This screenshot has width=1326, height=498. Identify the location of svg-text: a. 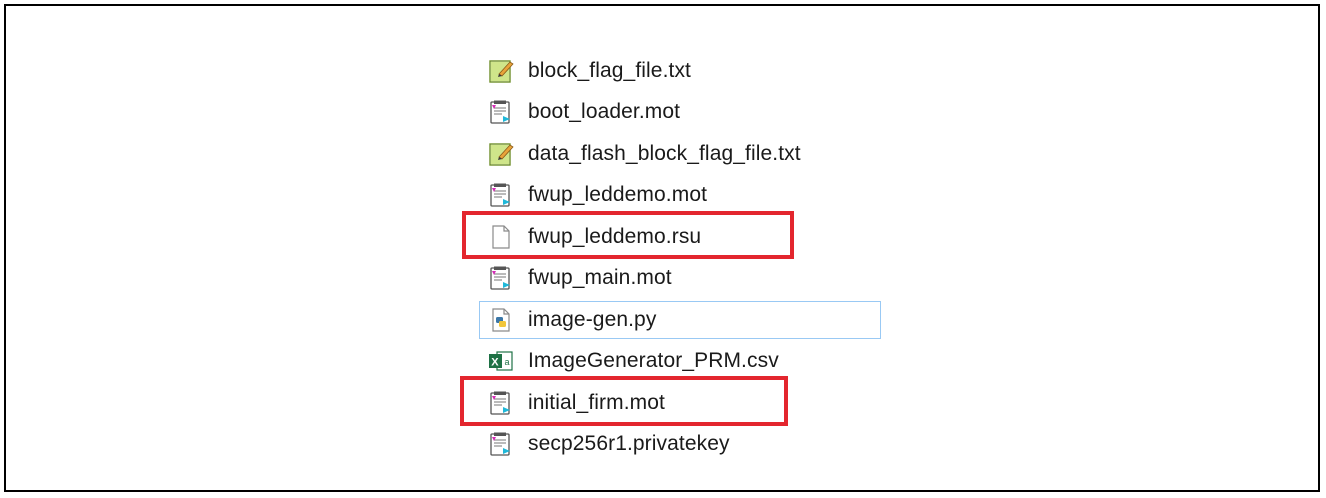
(507, 362).